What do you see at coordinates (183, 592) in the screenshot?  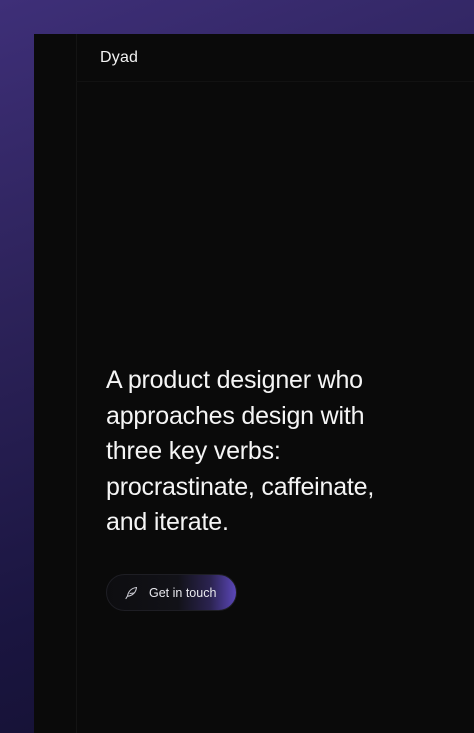 I see `get-in-touch-label: Get in touch` at bounding box center [183, 592].